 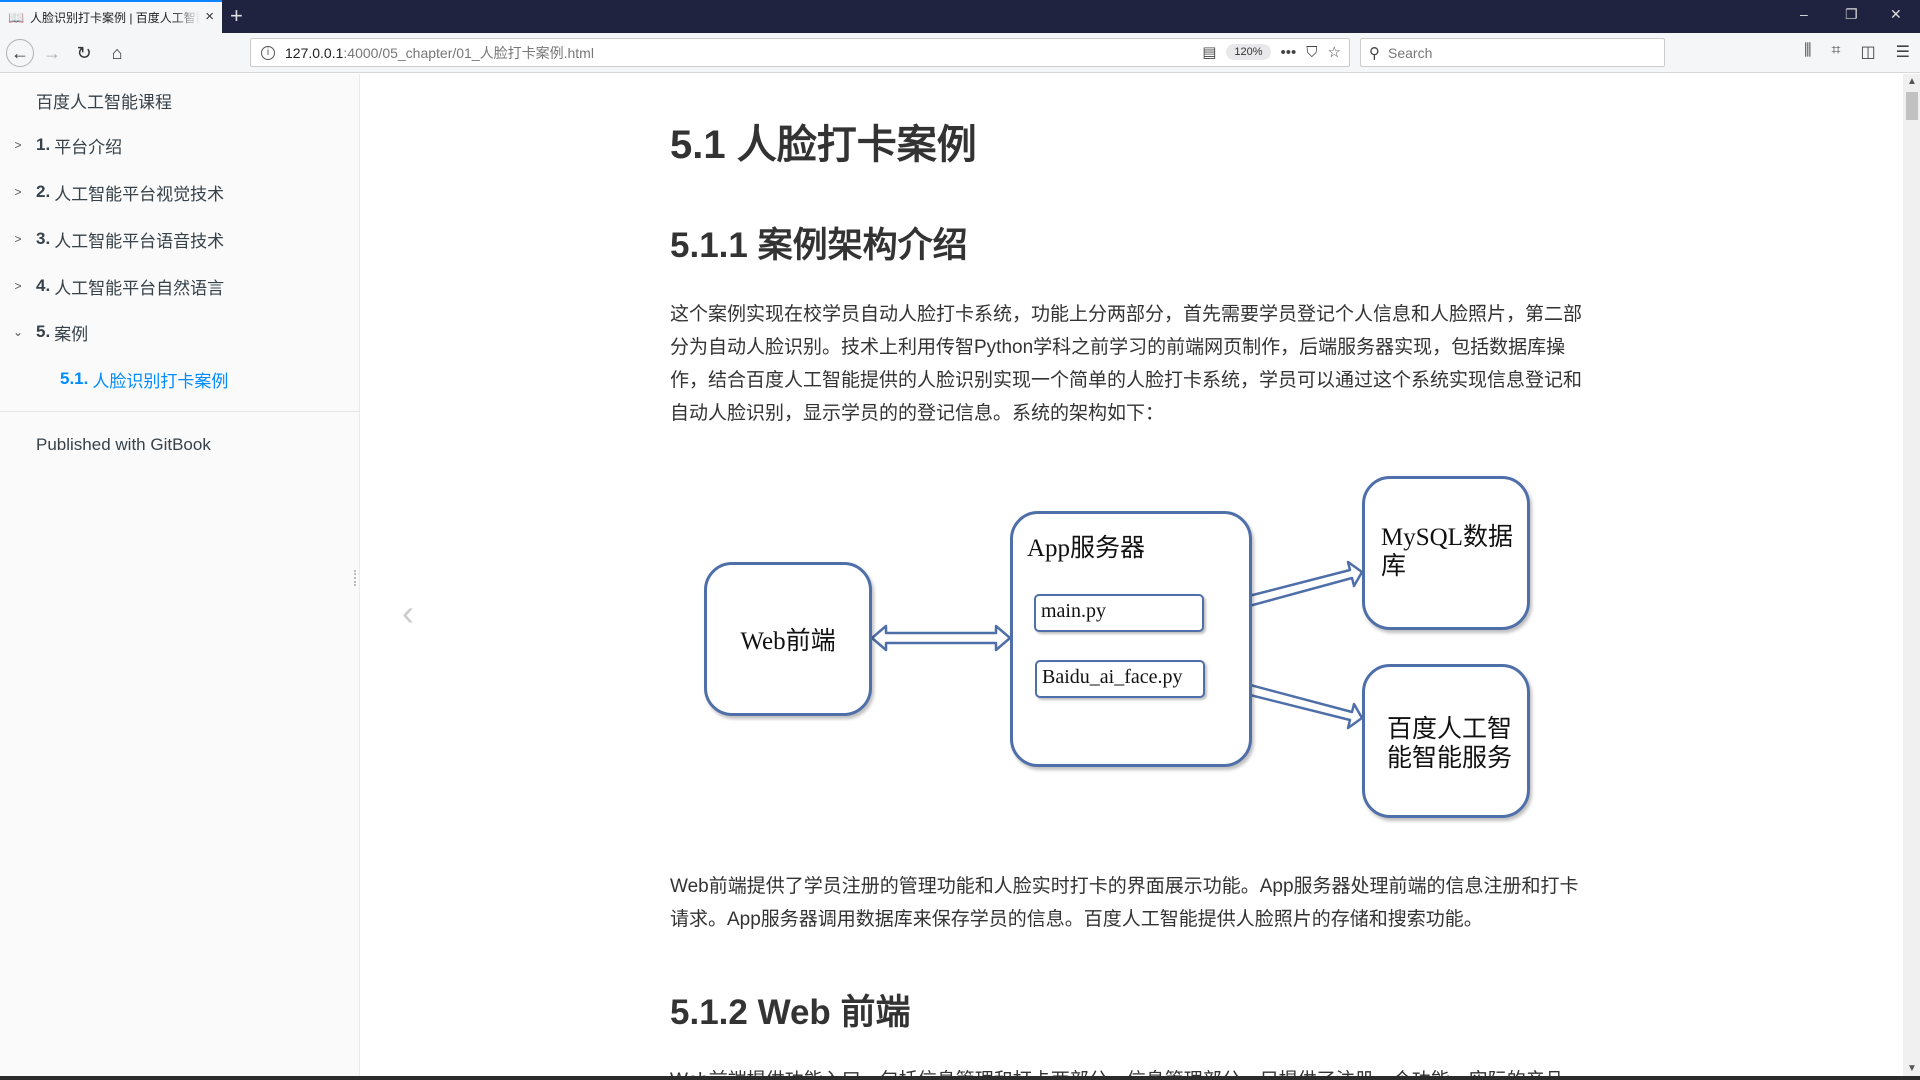 What do you see at coordinates (139, 194) in the screenshot?
I see `item-label: 人工智能平台视觉技术` at bounding box center [139, 194].